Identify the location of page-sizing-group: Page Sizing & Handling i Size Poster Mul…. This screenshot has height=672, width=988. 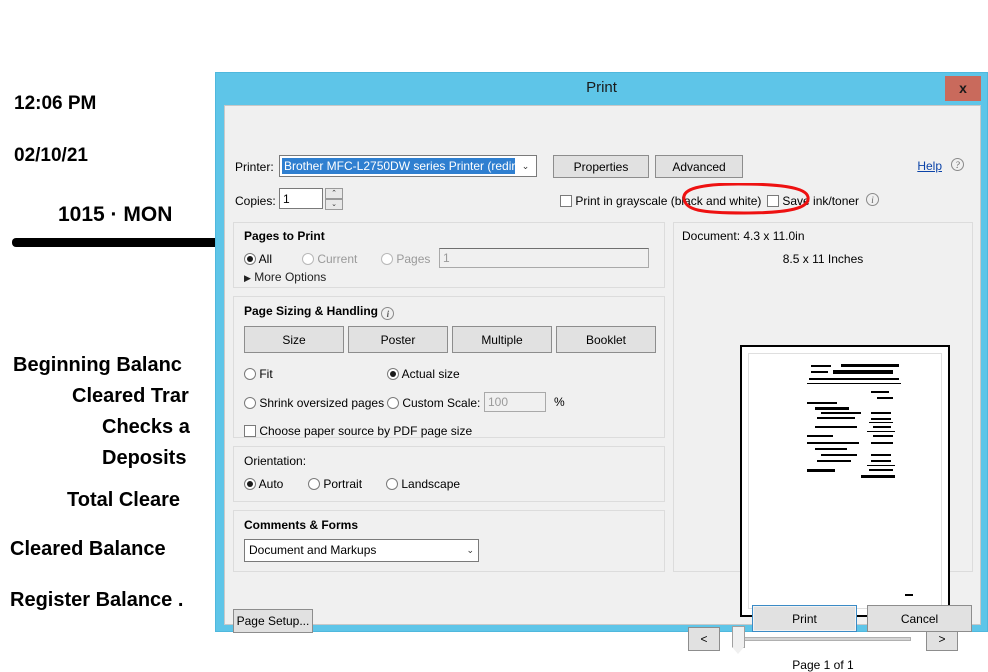
(449, 367).